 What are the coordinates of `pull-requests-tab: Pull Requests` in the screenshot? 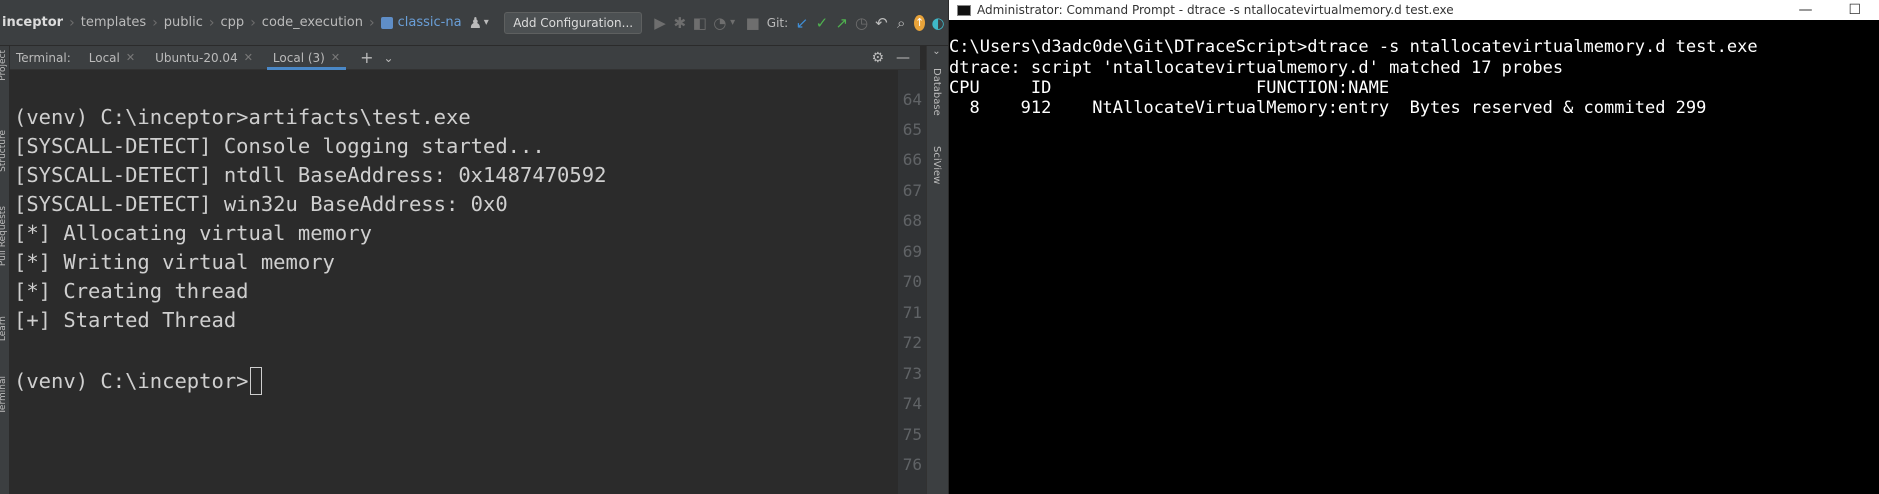 It's located at (4, 236).